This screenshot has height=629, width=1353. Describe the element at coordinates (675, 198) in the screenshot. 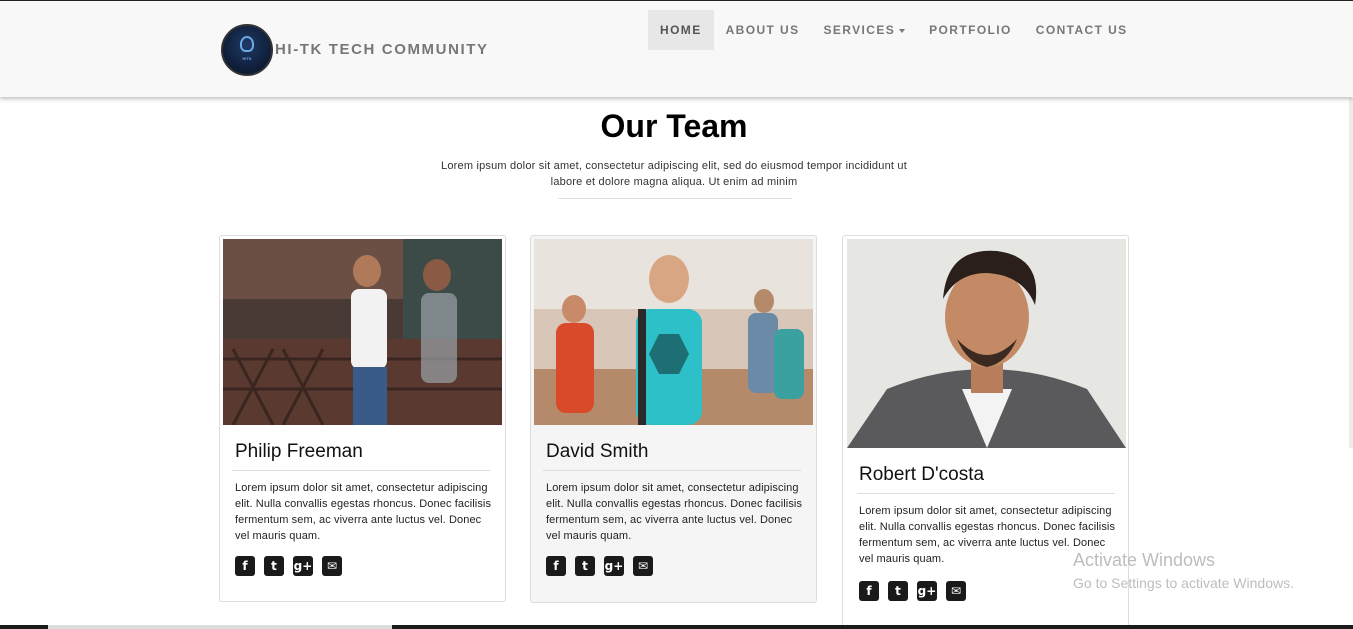

I see `section-divider` at that location.